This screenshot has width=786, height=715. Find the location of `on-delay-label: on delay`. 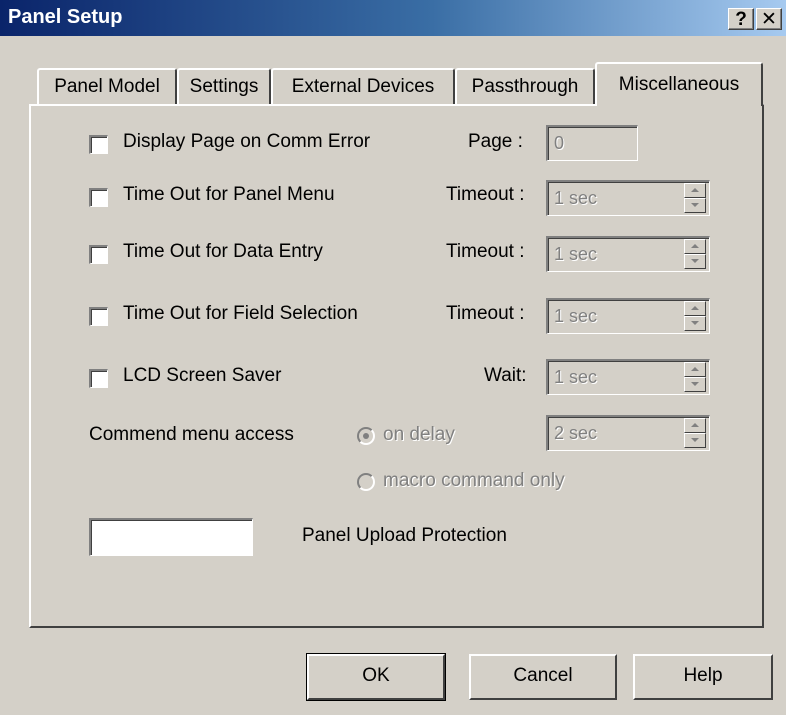

on-delay-label: on delay is located at coordinates (419, 434).